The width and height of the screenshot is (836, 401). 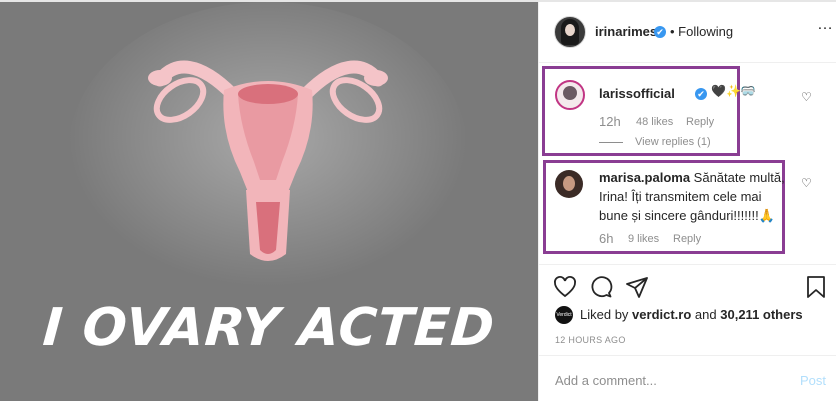 What do you see at coordinates (687, 264) in the screenshot?
I see `actions-divider` at bounding box center [687, 264].